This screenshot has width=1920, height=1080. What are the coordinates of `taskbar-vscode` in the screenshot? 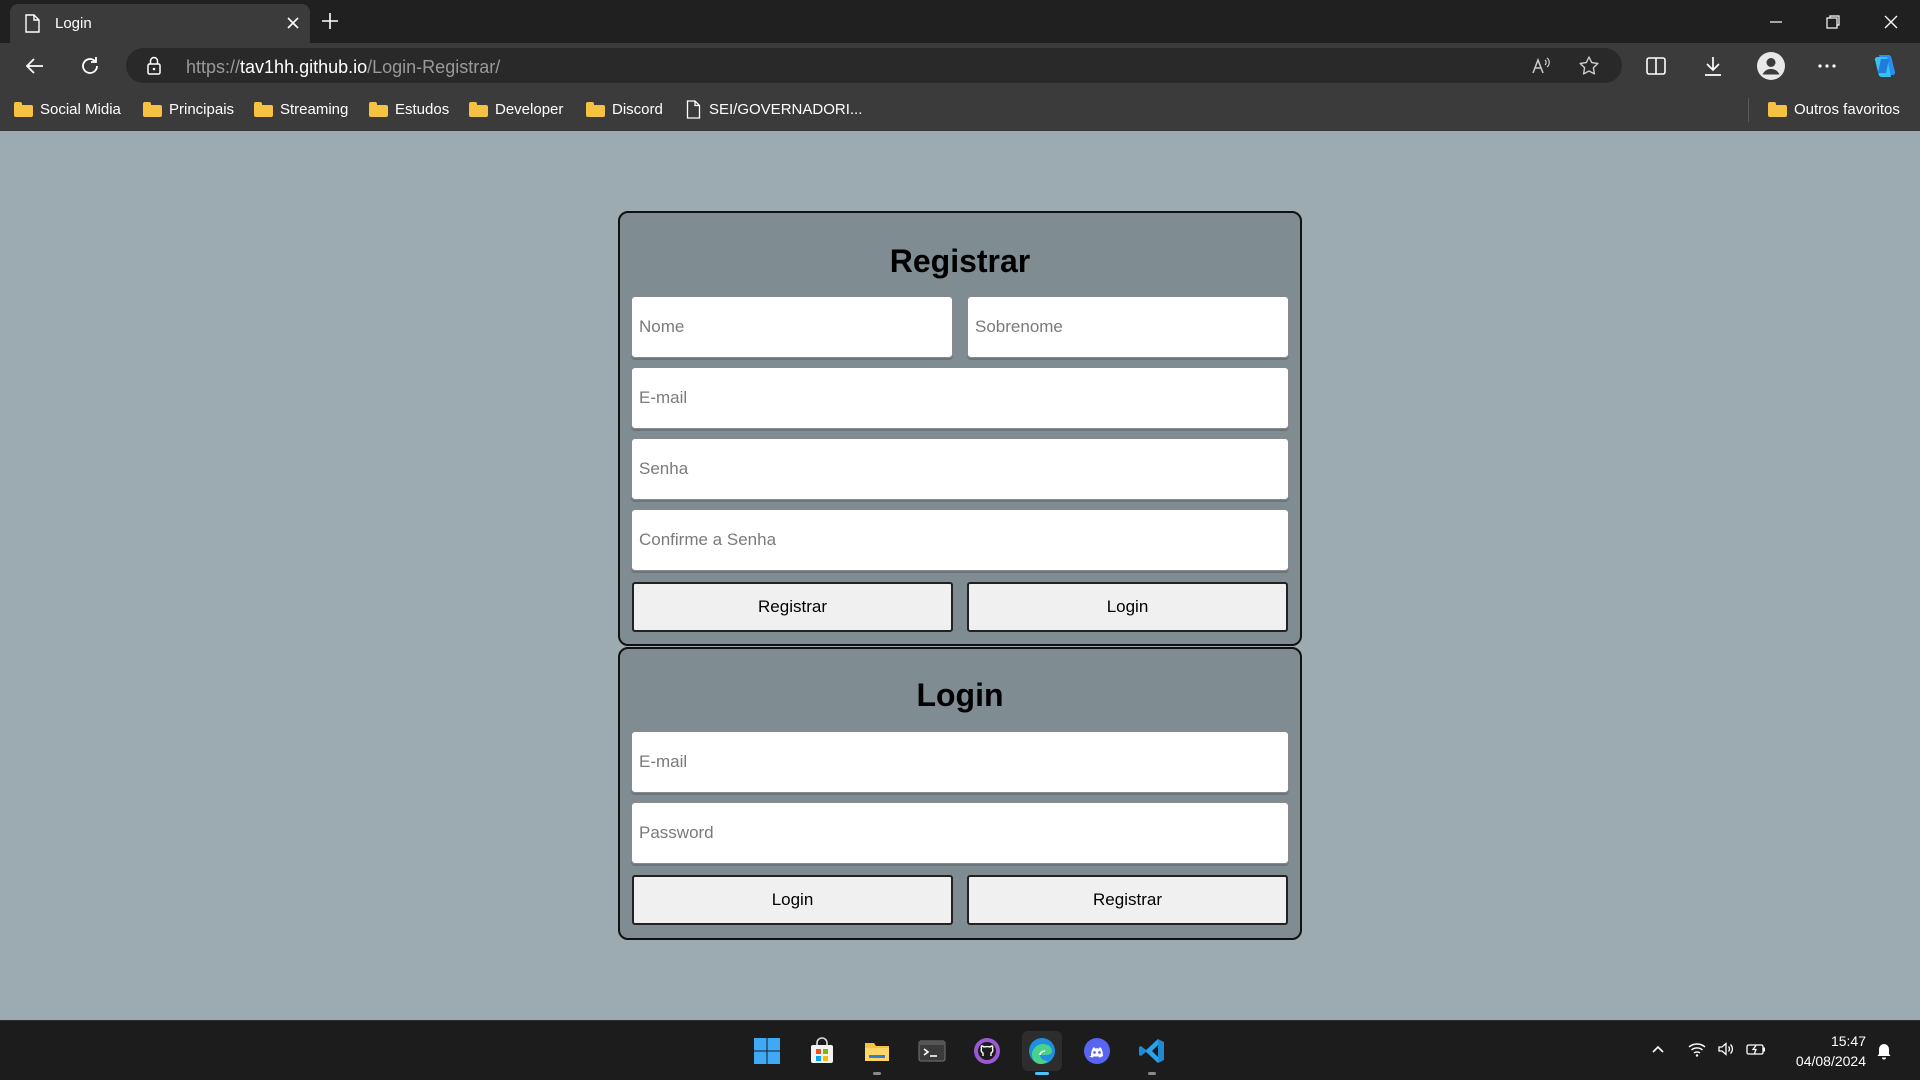 It's located at (1152, 1053).